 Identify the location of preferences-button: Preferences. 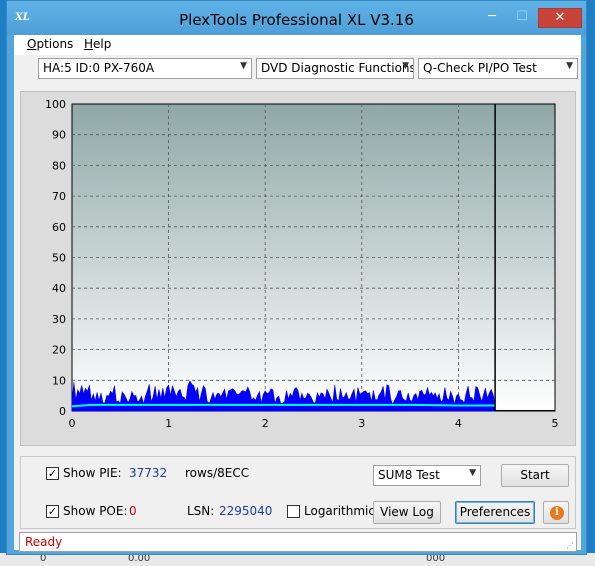
(495, 512).